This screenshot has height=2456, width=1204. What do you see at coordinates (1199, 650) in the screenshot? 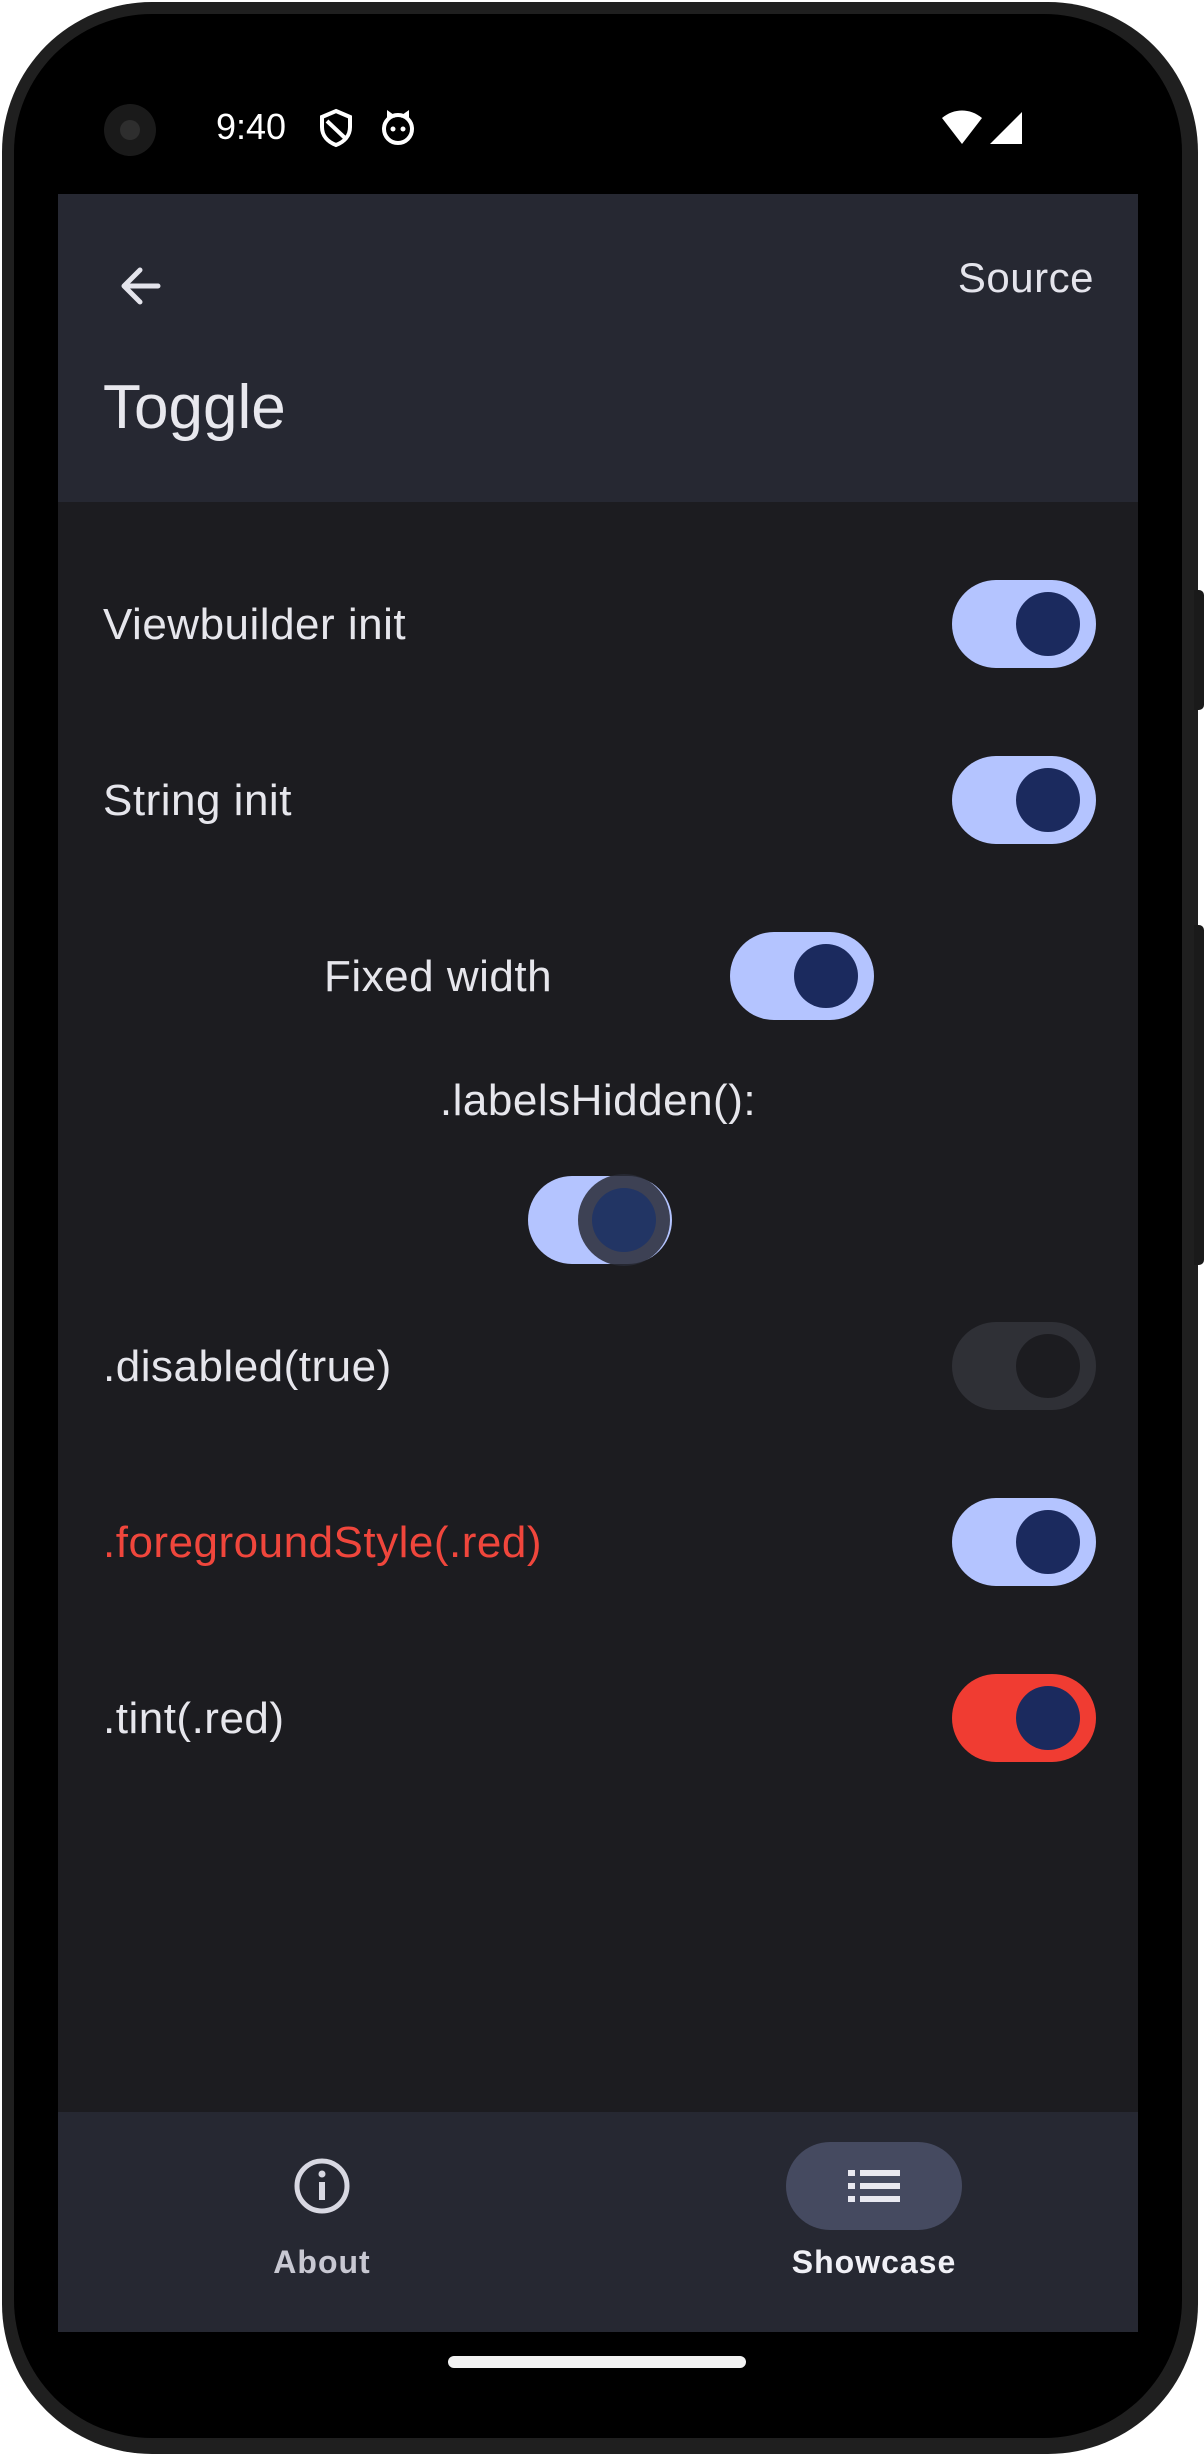
I see `power-button` at bounding box center [1199, 650].